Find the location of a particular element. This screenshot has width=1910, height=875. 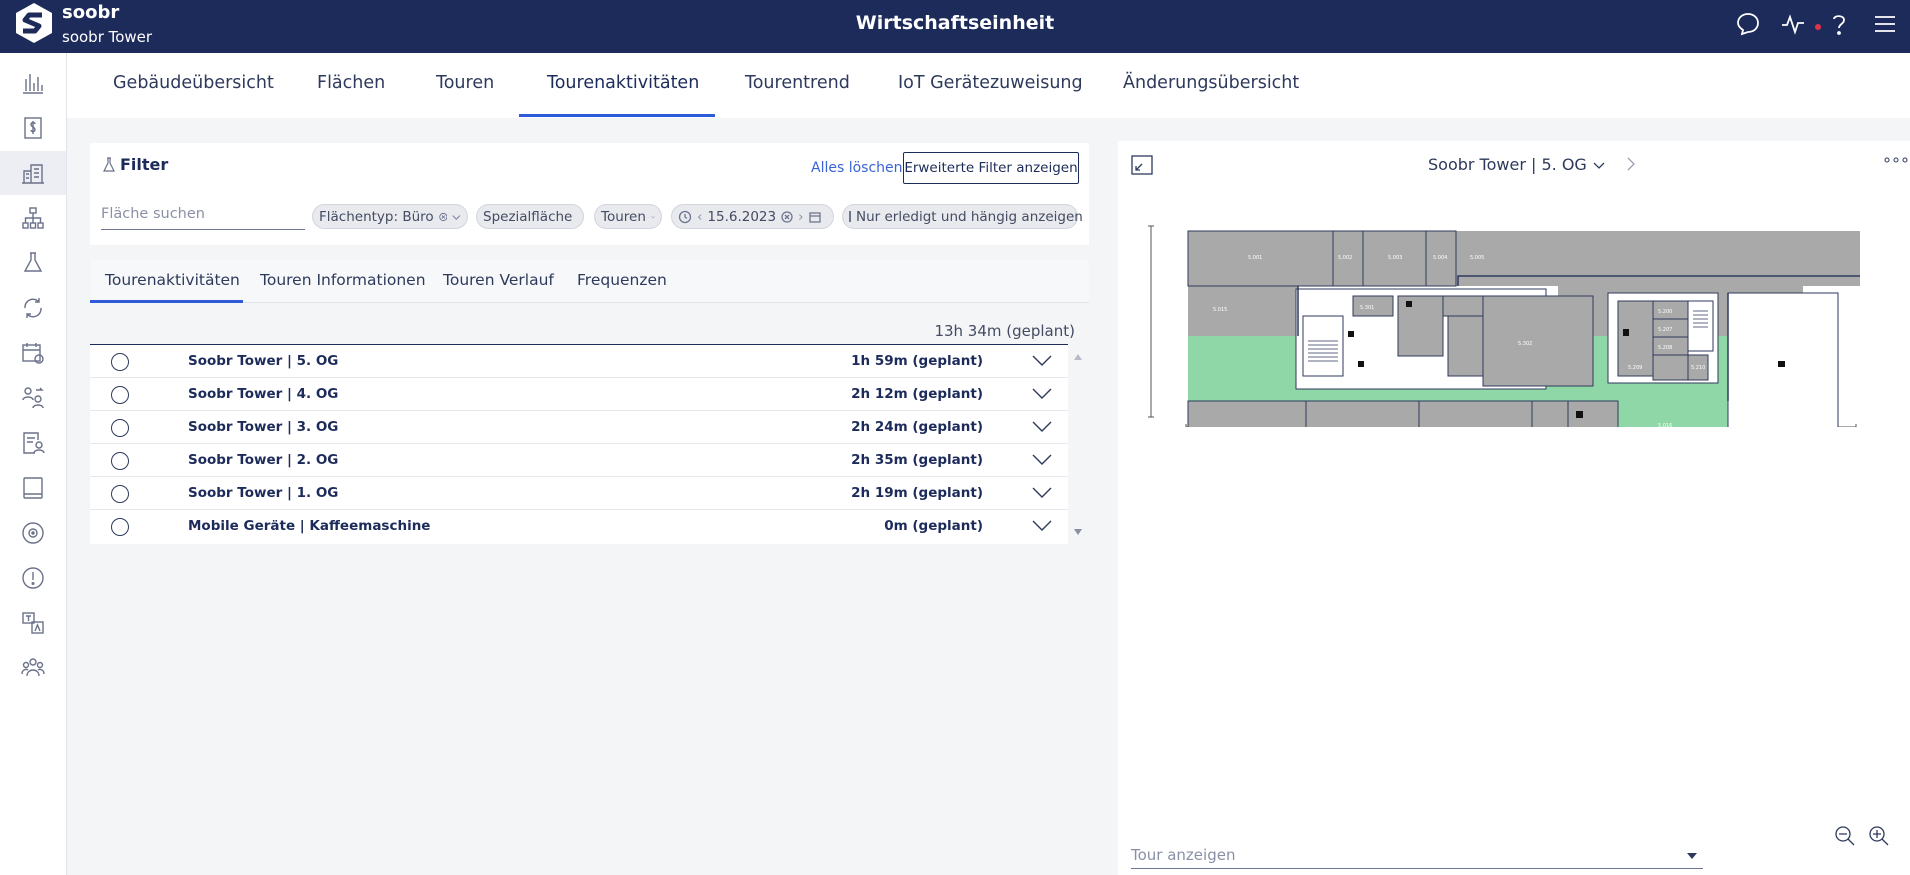

tours-chip: Touren is located at coordinates (628, 216).